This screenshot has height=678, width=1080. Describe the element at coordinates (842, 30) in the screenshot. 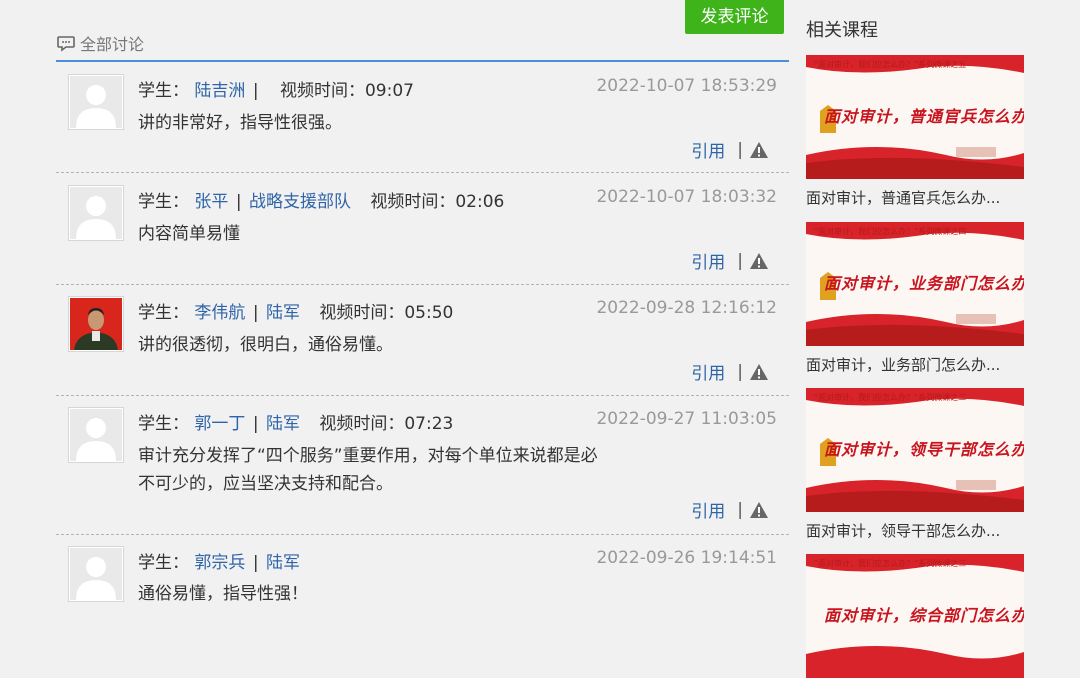

I see `sidebar-title: 相关课程` at that location.